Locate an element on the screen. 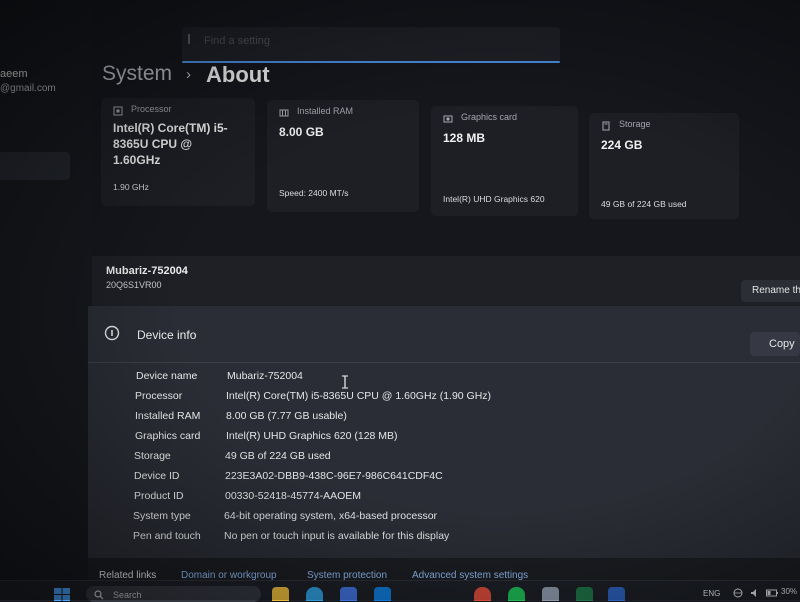 The image size is (800, 602). graphics-card-icon is located at coordinates (448, 119).